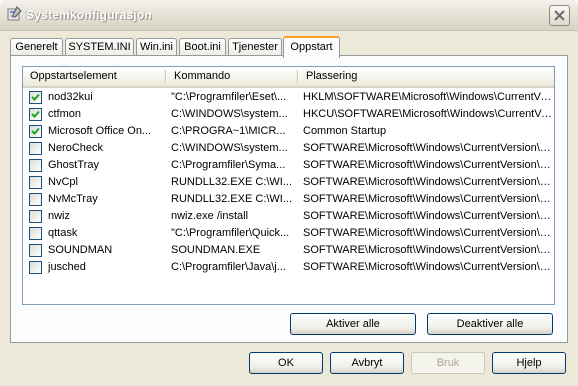 The width and height of the screenshot is (578, 386). I want to click on title-bar: Systemkonfigurasjon, so click(289, 15).